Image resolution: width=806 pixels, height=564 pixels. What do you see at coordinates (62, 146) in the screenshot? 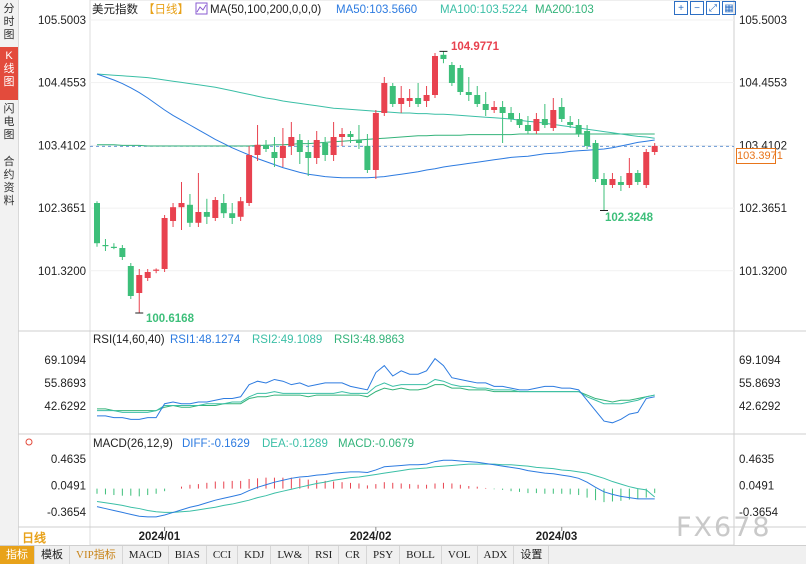
I see `price-tick-left: 103.4102` at bounding box center [62, 146].